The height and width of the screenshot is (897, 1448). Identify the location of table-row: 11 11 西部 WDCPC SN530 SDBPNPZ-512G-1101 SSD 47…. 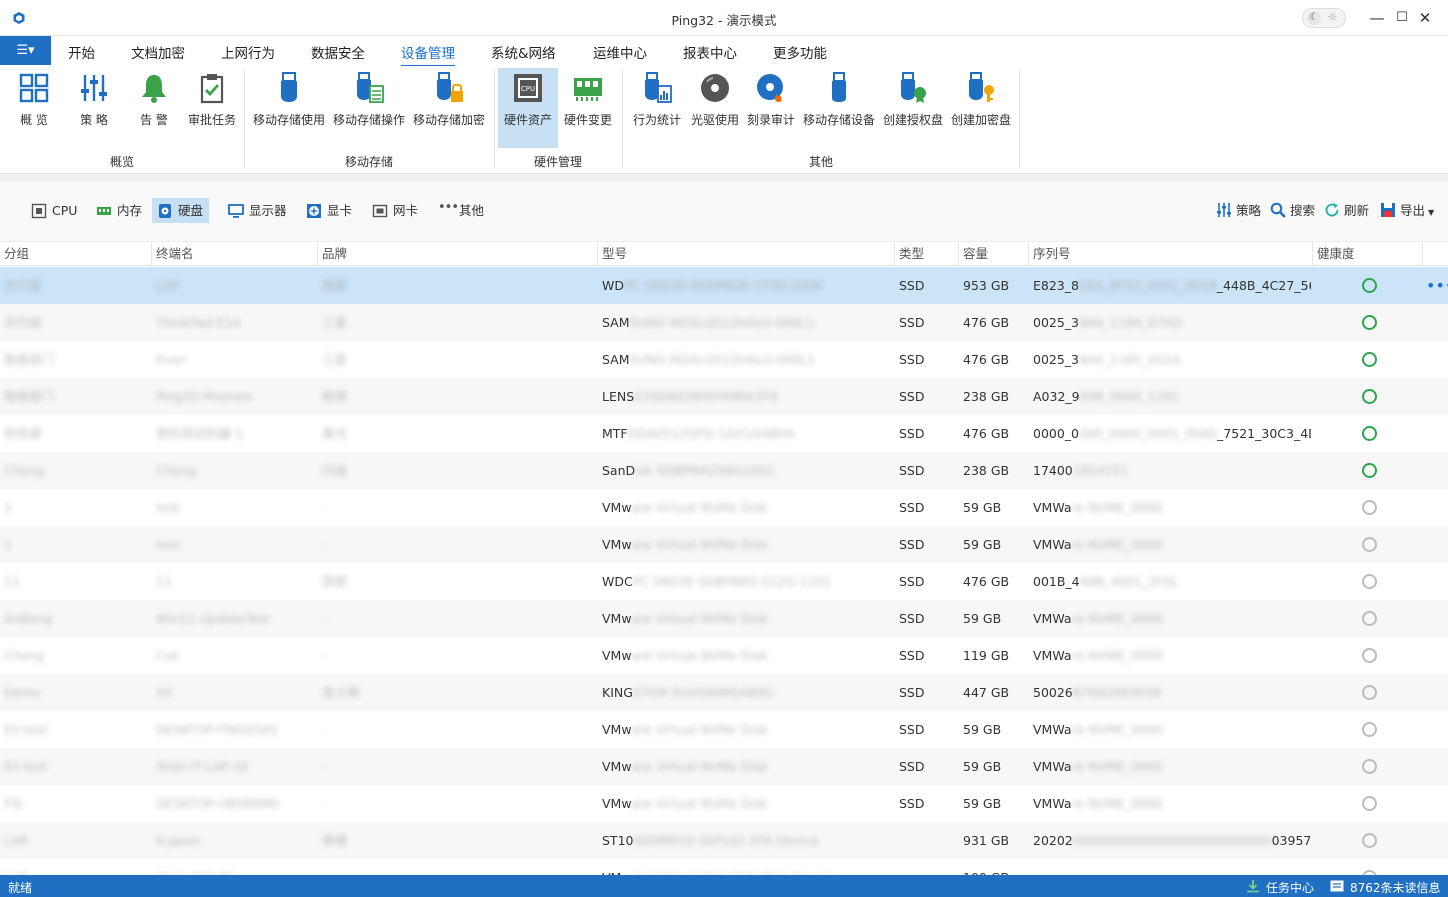
(724, 581).